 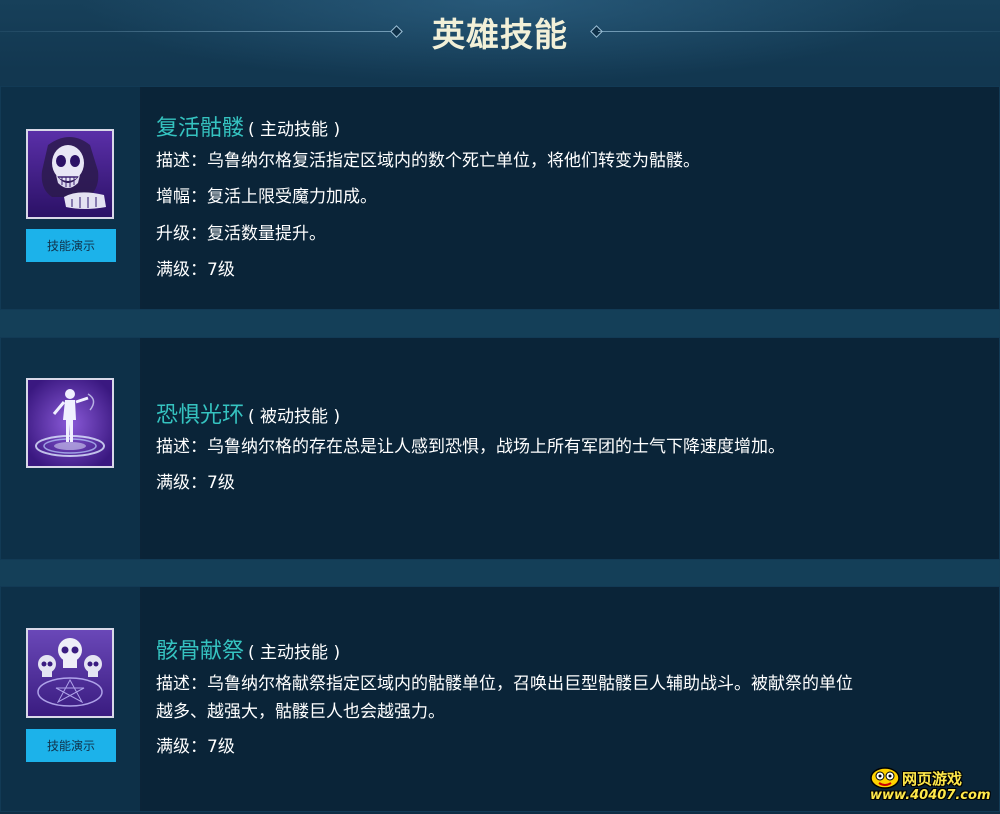 What do you see at coordinates (300, 712) in the screenshot?
I see `skill-description-continued: 越多、越强大，骷髅巨人也会越强力。` at bounding box center [300, 712].